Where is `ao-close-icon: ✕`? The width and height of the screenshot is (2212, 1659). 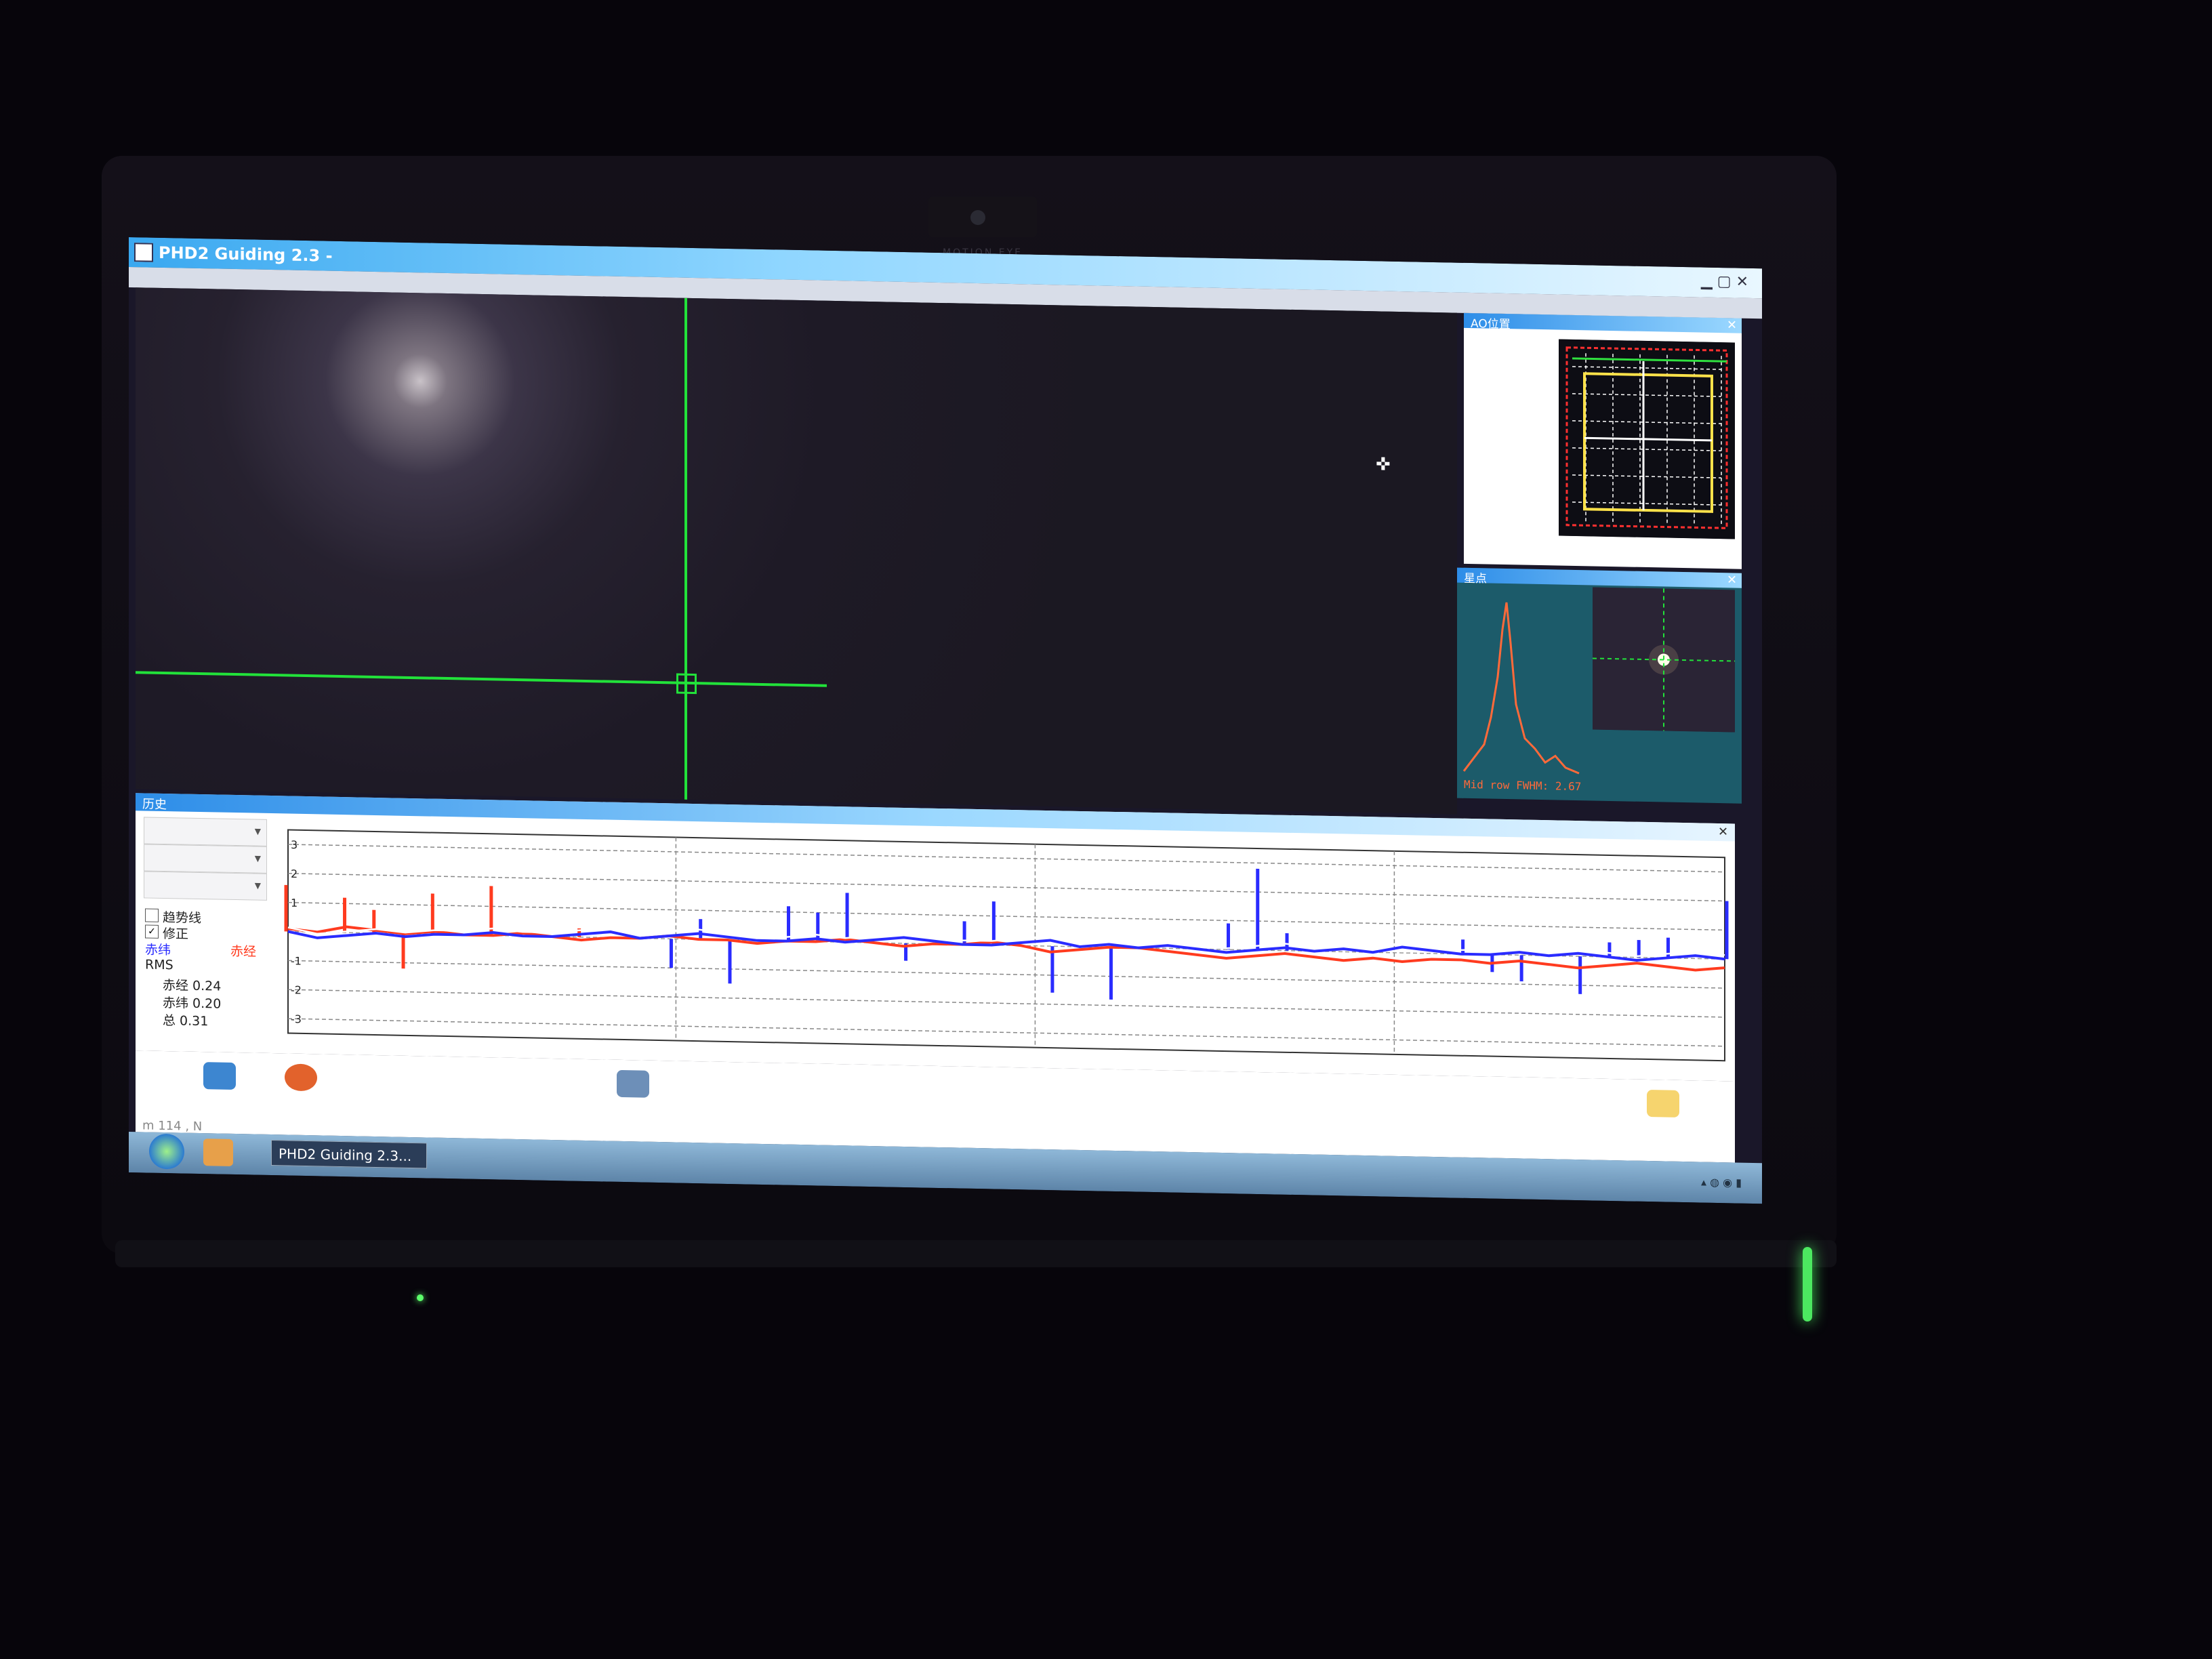 ao-close-icon: ✕ is located at coordinates (1732, 325).